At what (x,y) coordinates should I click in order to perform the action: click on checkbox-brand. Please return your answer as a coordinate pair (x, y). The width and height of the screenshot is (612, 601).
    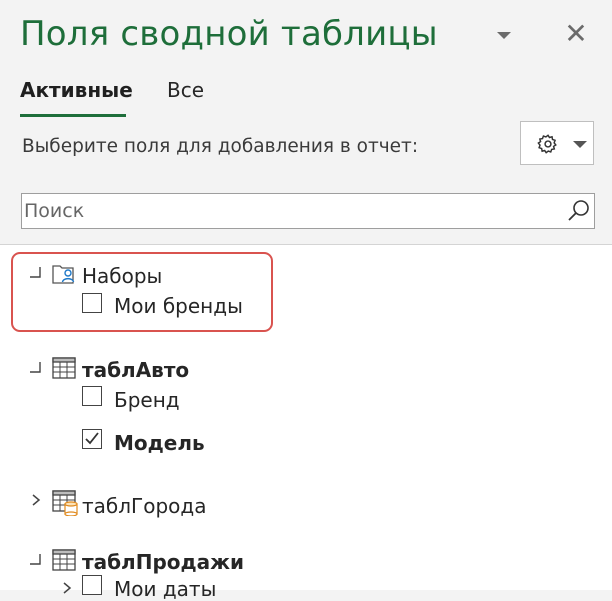
    Looking at the image, I should click on (92, 396).